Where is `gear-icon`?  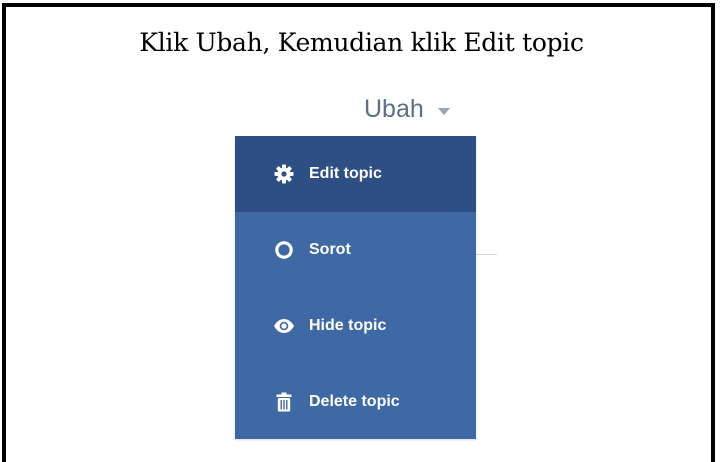
gear-icon is located at coordinates (284, 174).